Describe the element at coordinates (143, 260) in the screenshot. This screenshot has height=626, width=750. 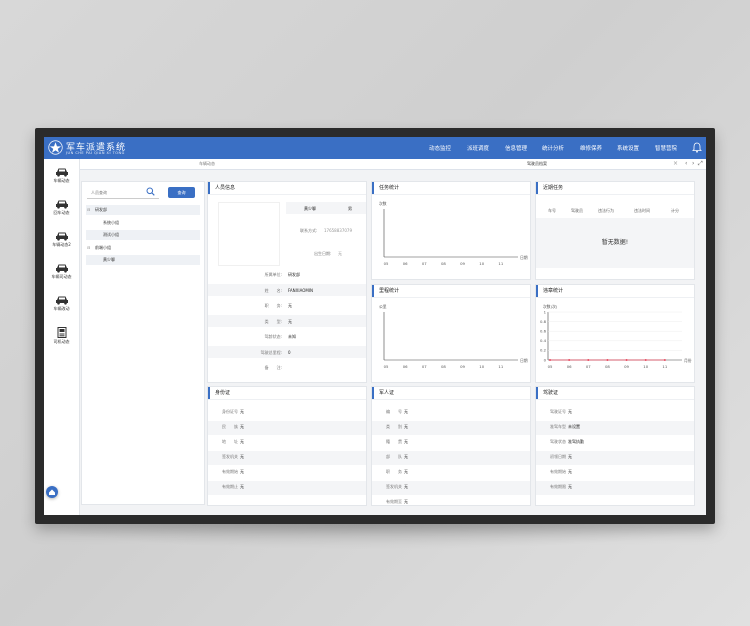
I see `tree-node: 黄少聊` at that location.